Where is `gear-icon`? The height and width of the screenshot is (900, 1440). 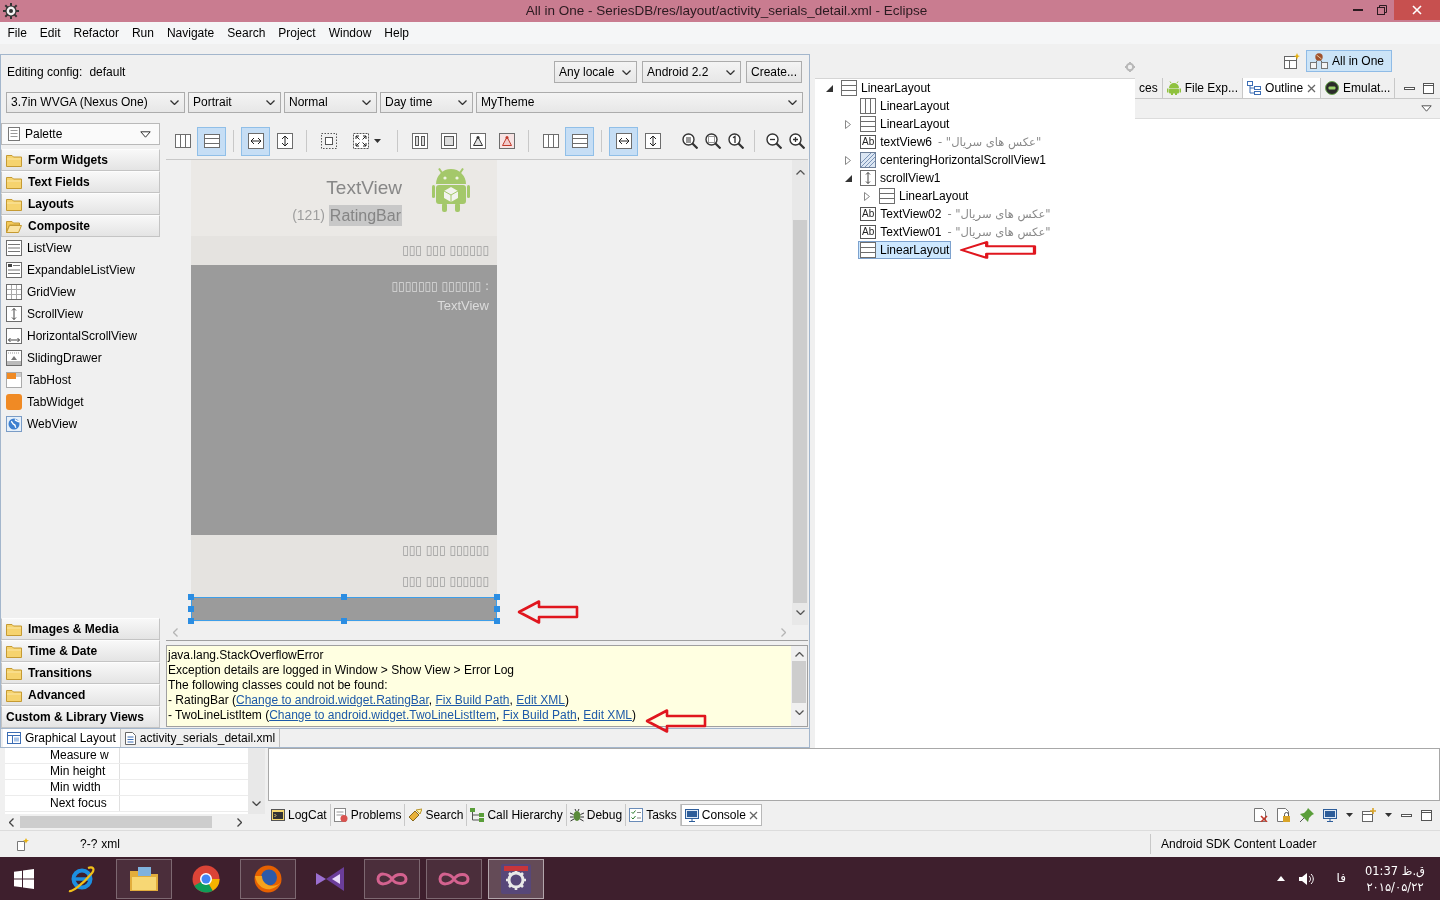 gear-icon is located at coordinates (11, 11).